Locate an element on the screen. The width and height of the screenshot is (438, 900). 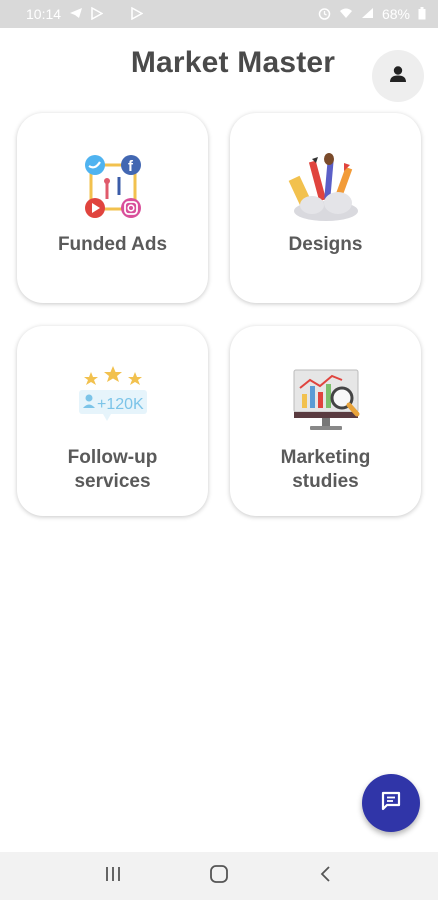
system-nav-bar is located at coordinates (219, 876).